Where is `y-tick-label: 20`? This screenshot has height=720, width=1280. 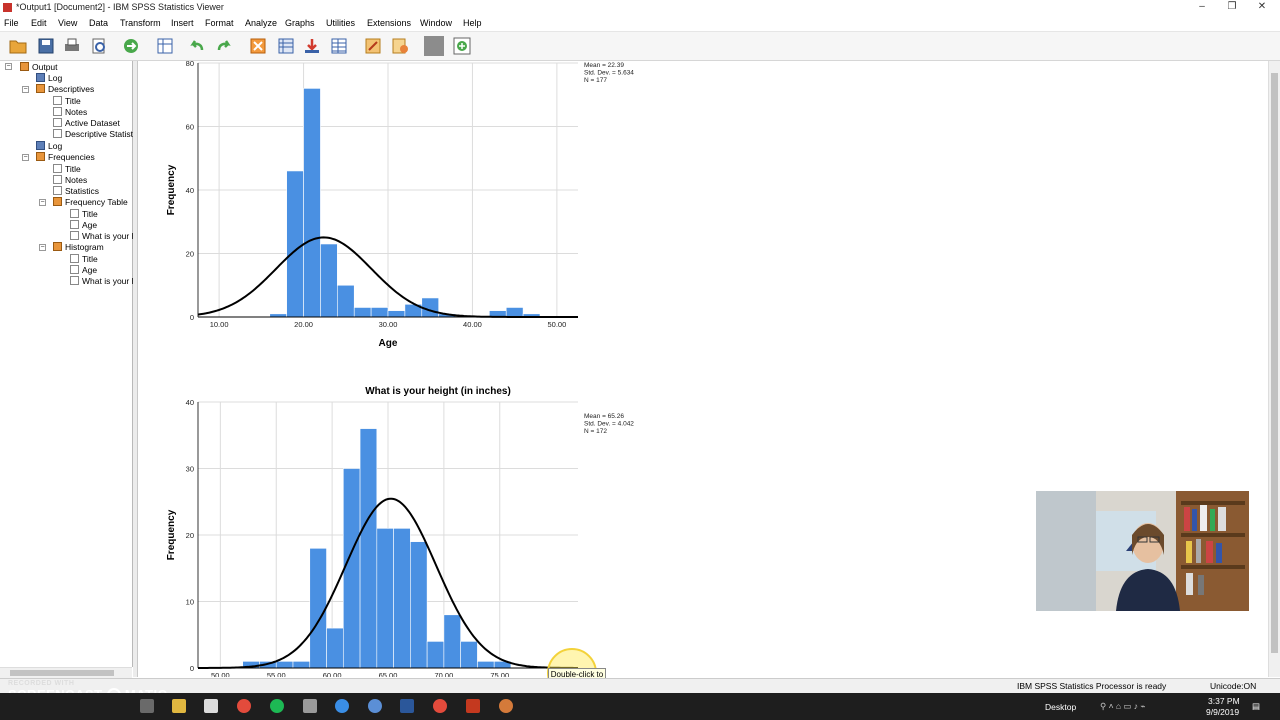 y-tick-label: 20 is located at coordinates (190, 535).